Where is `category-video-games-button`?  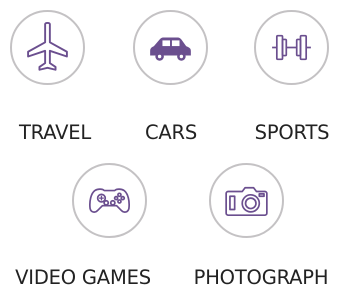
category-video-games-button is located at coordinates (109, 200).